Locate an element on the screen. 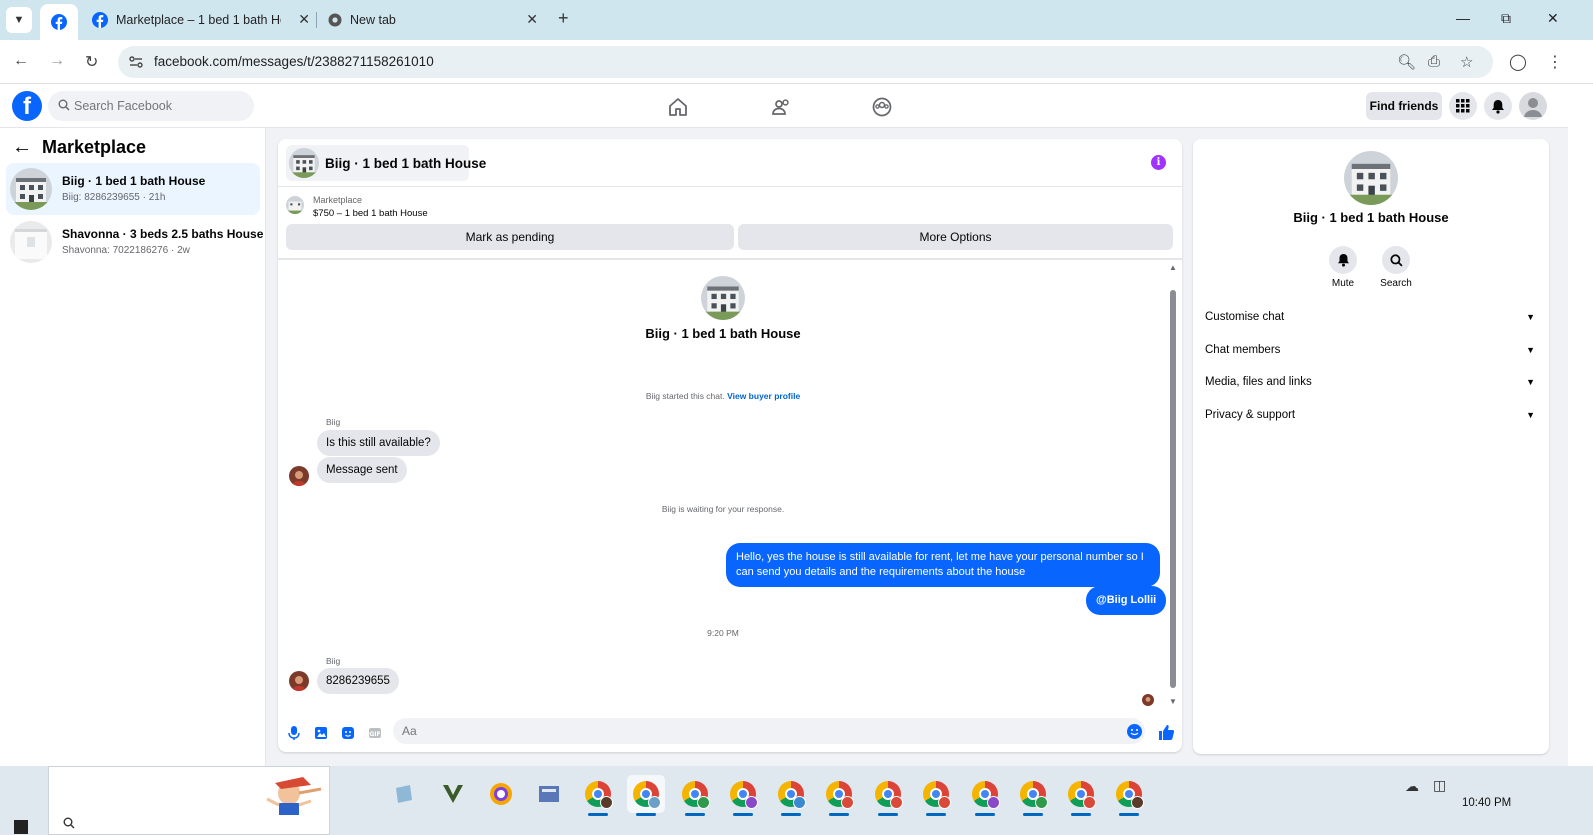  tab-marketplace: Marketplace – 1 bed 1 bath Ho ✕ is located at coordinates (201, 20).